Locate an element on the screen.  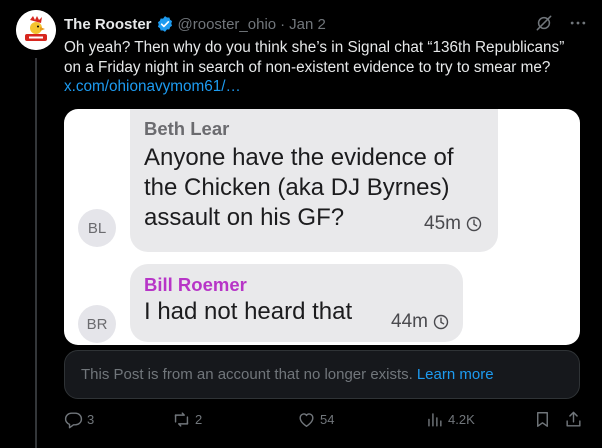
bookmark-button is located at coordinates (542, 419).